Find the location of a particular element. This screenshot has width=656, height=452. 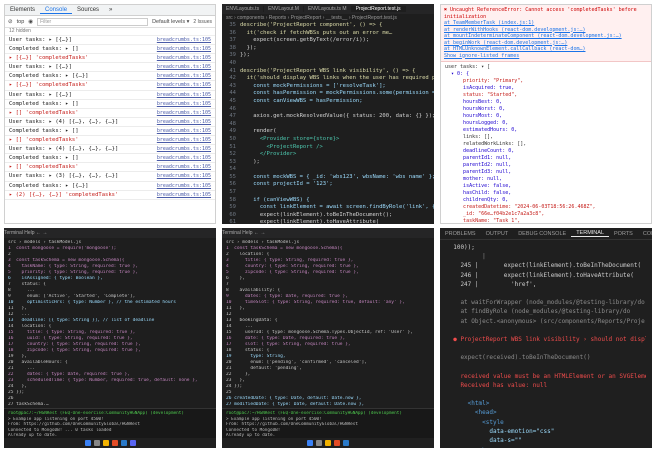

code-text: <ProjectReport /> is located at coordinates (281, 146).